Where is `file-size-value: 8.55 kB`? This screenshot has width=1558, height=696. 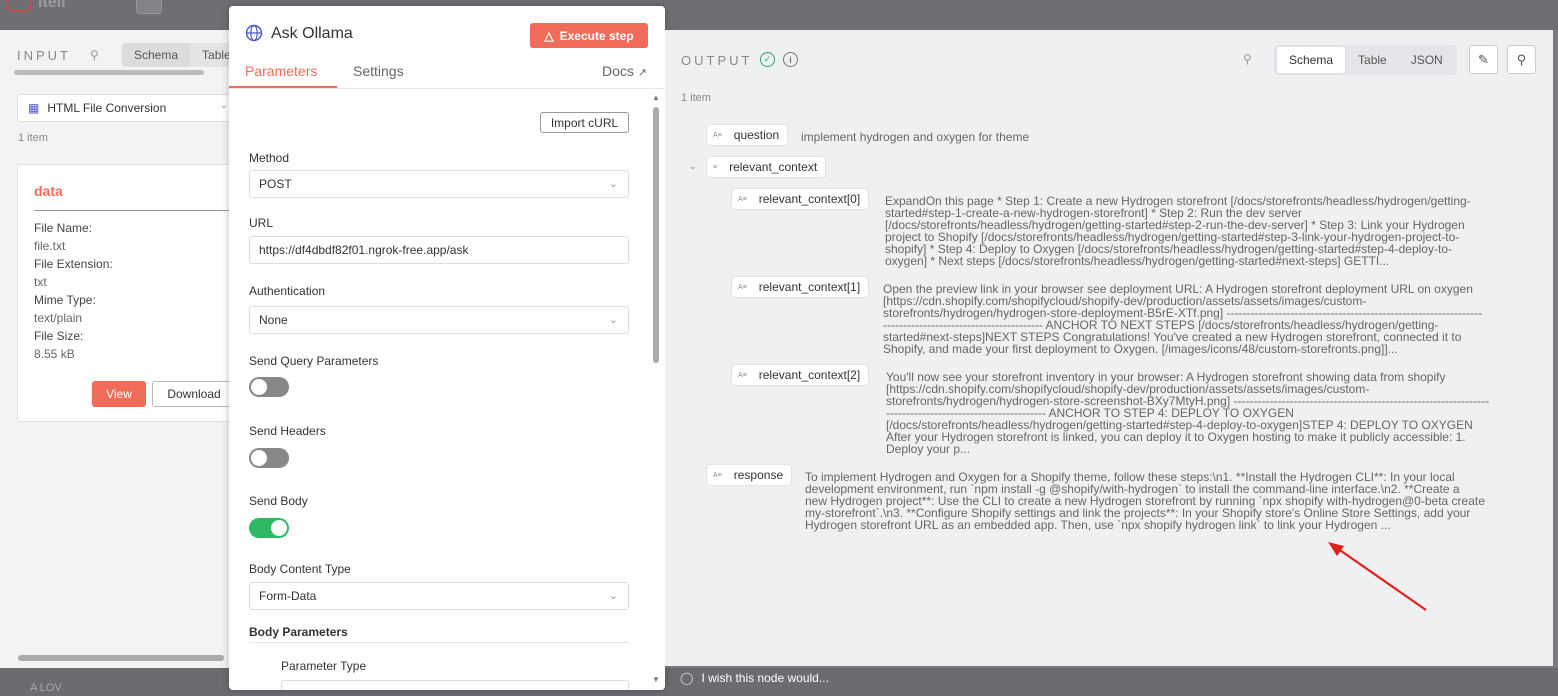
file-size-value: 8.55 kB is located at coordinates (54, 354).